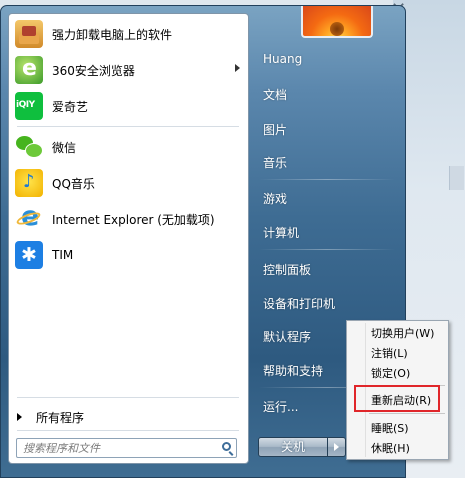 Image resolution: width=465 pixels, height=478 pixels. Describe the element at coordinates (73, 183) in the screenshot. I see `program-label: QQ音乐` at that location.